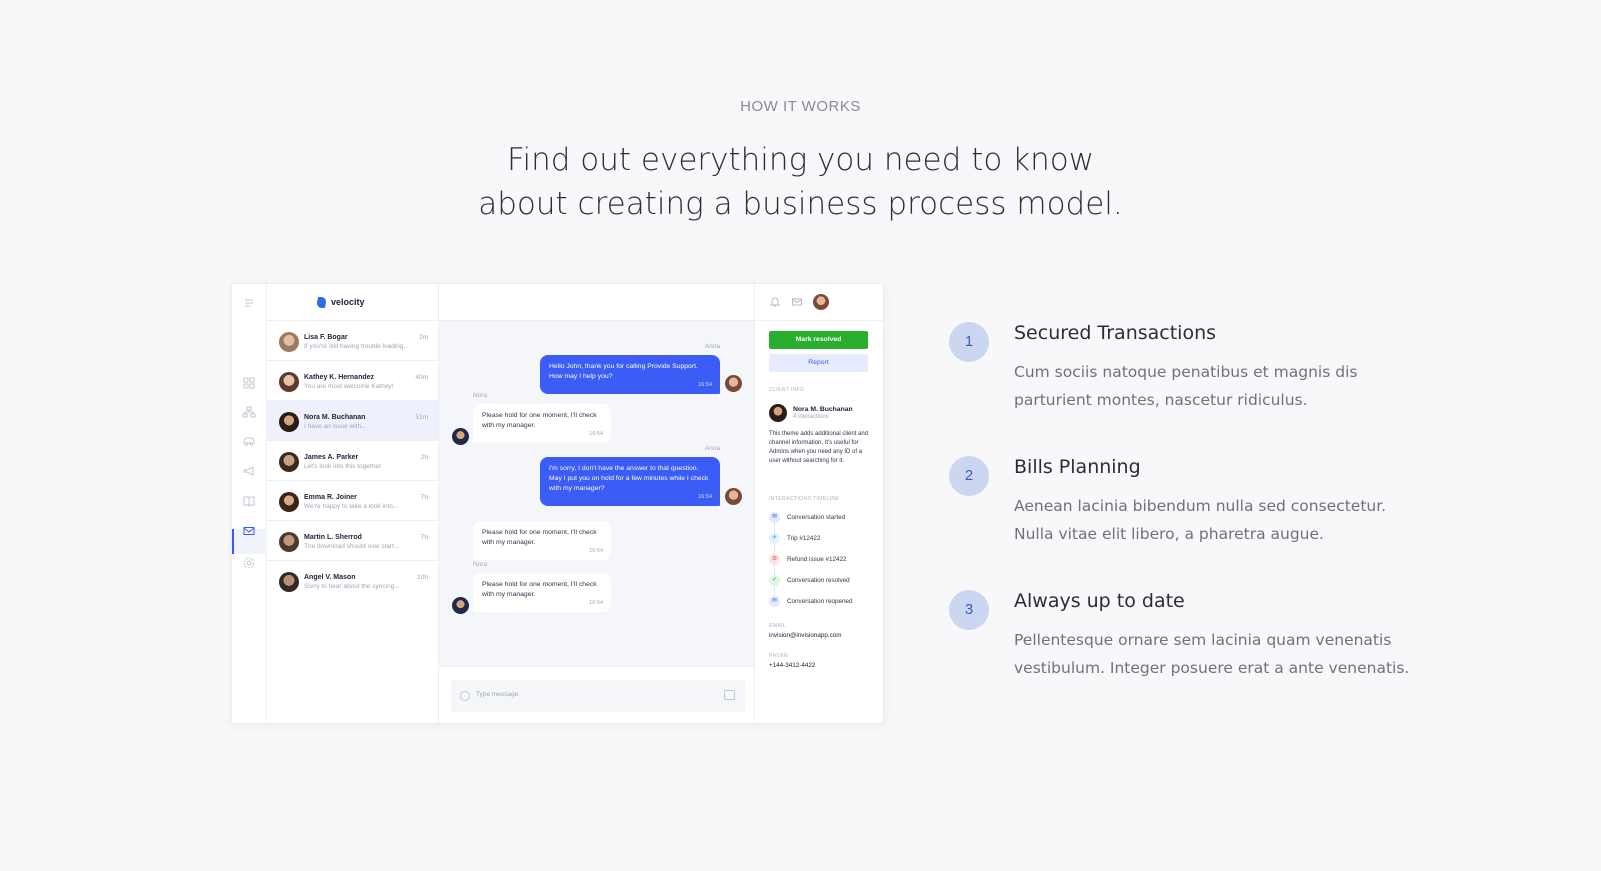  I want to click on conversation-name: Lisa F. Bogar, so click(326, 337).